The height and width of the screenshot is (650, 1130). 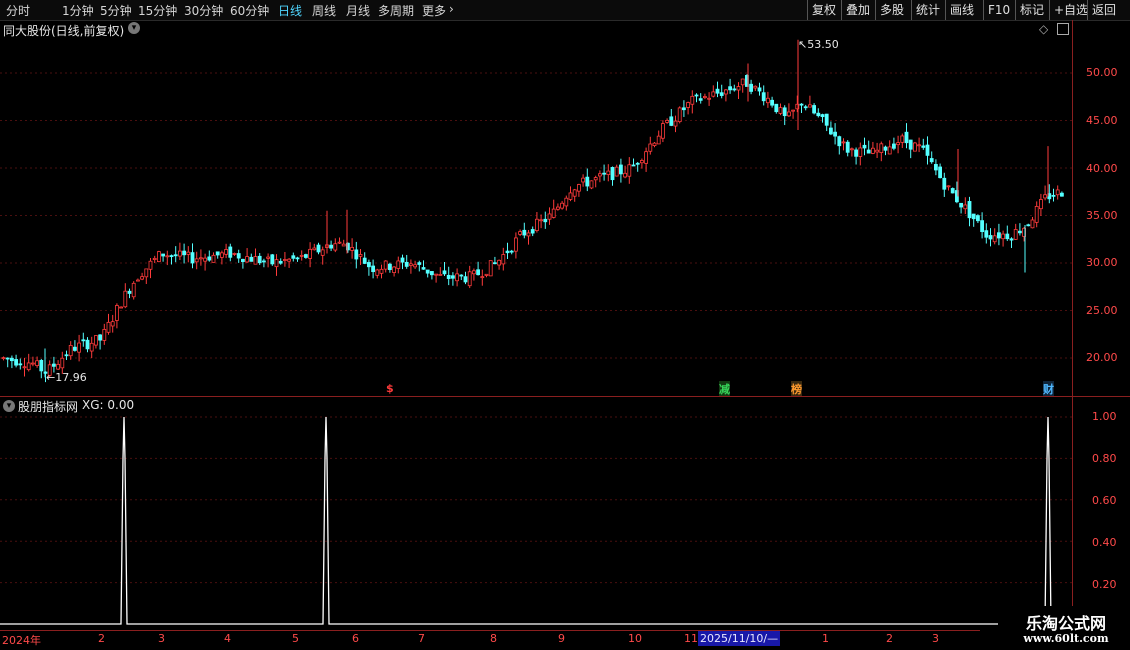 What do you see at coordinates (1102, 262) in the screenshot?
I see `price-tick: 30.00` at bounding box center [1102, 262].